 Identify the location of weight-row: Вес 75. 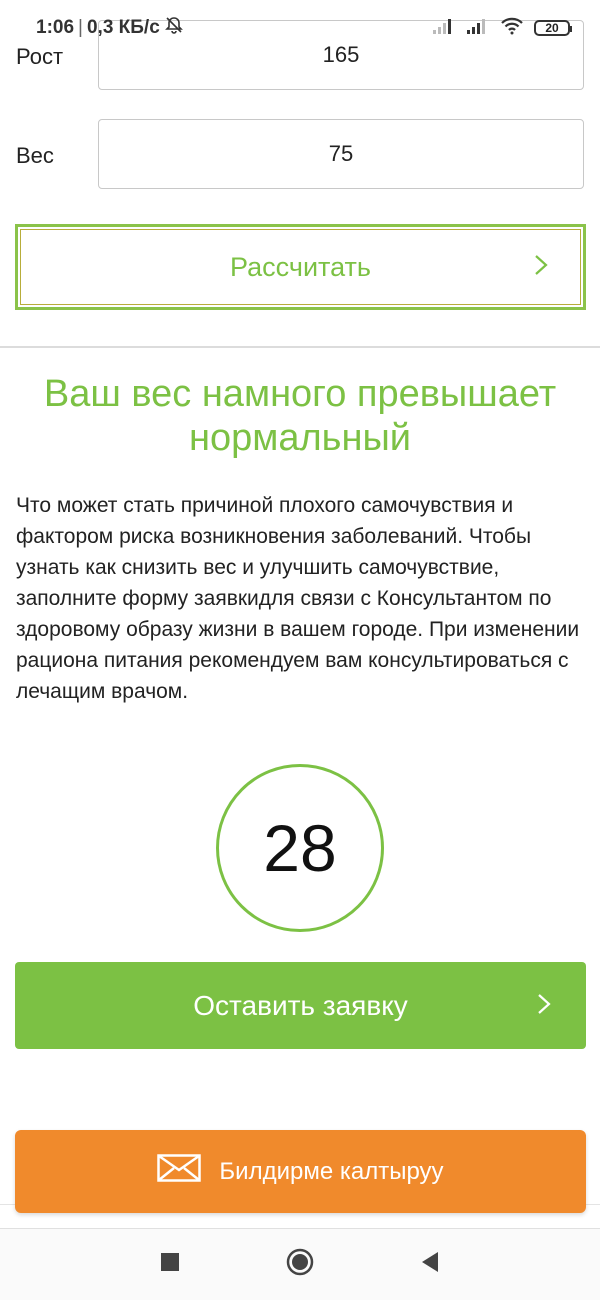
(300, 154).